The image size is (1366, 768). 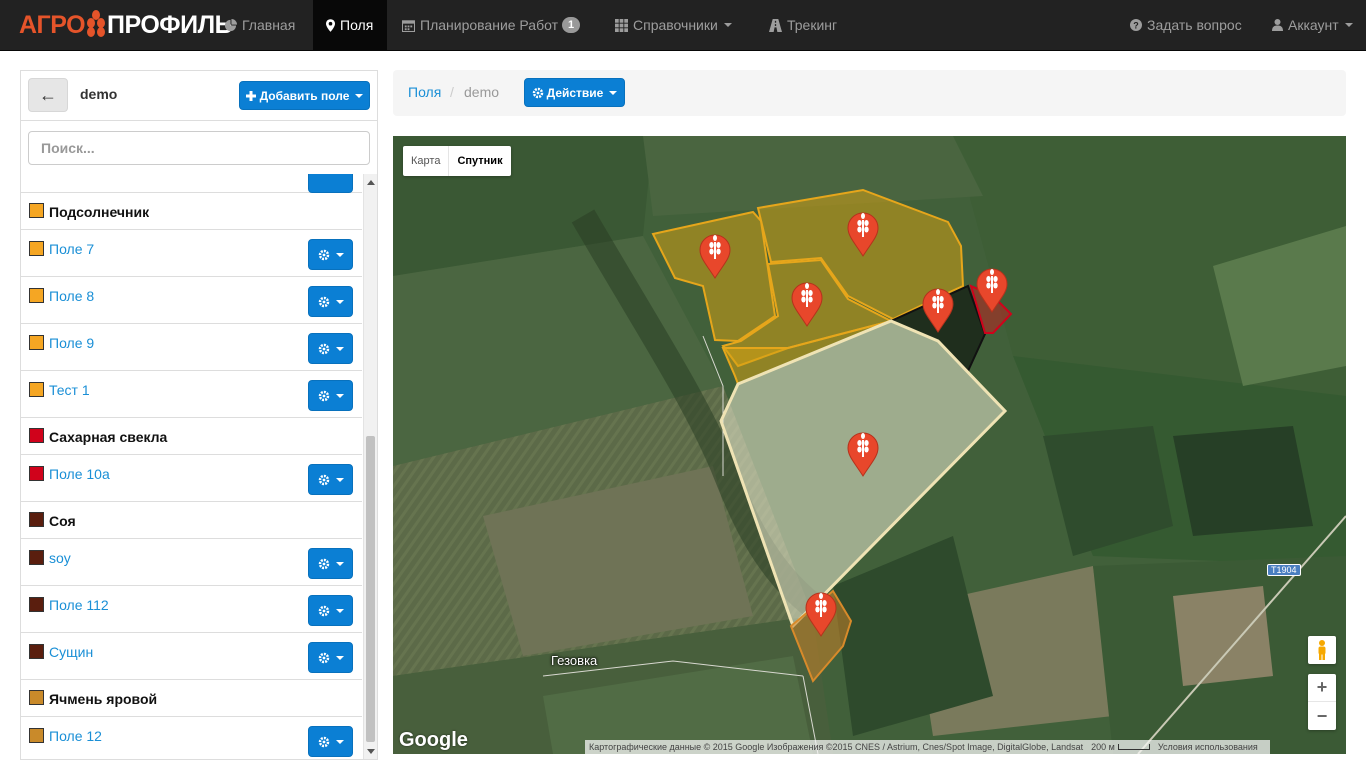 What do you see at coordinates (170, 24) in the screenshot?
I see `logo-text-profil: ПРОФИЛЬ` at bounding box center [170, 24].